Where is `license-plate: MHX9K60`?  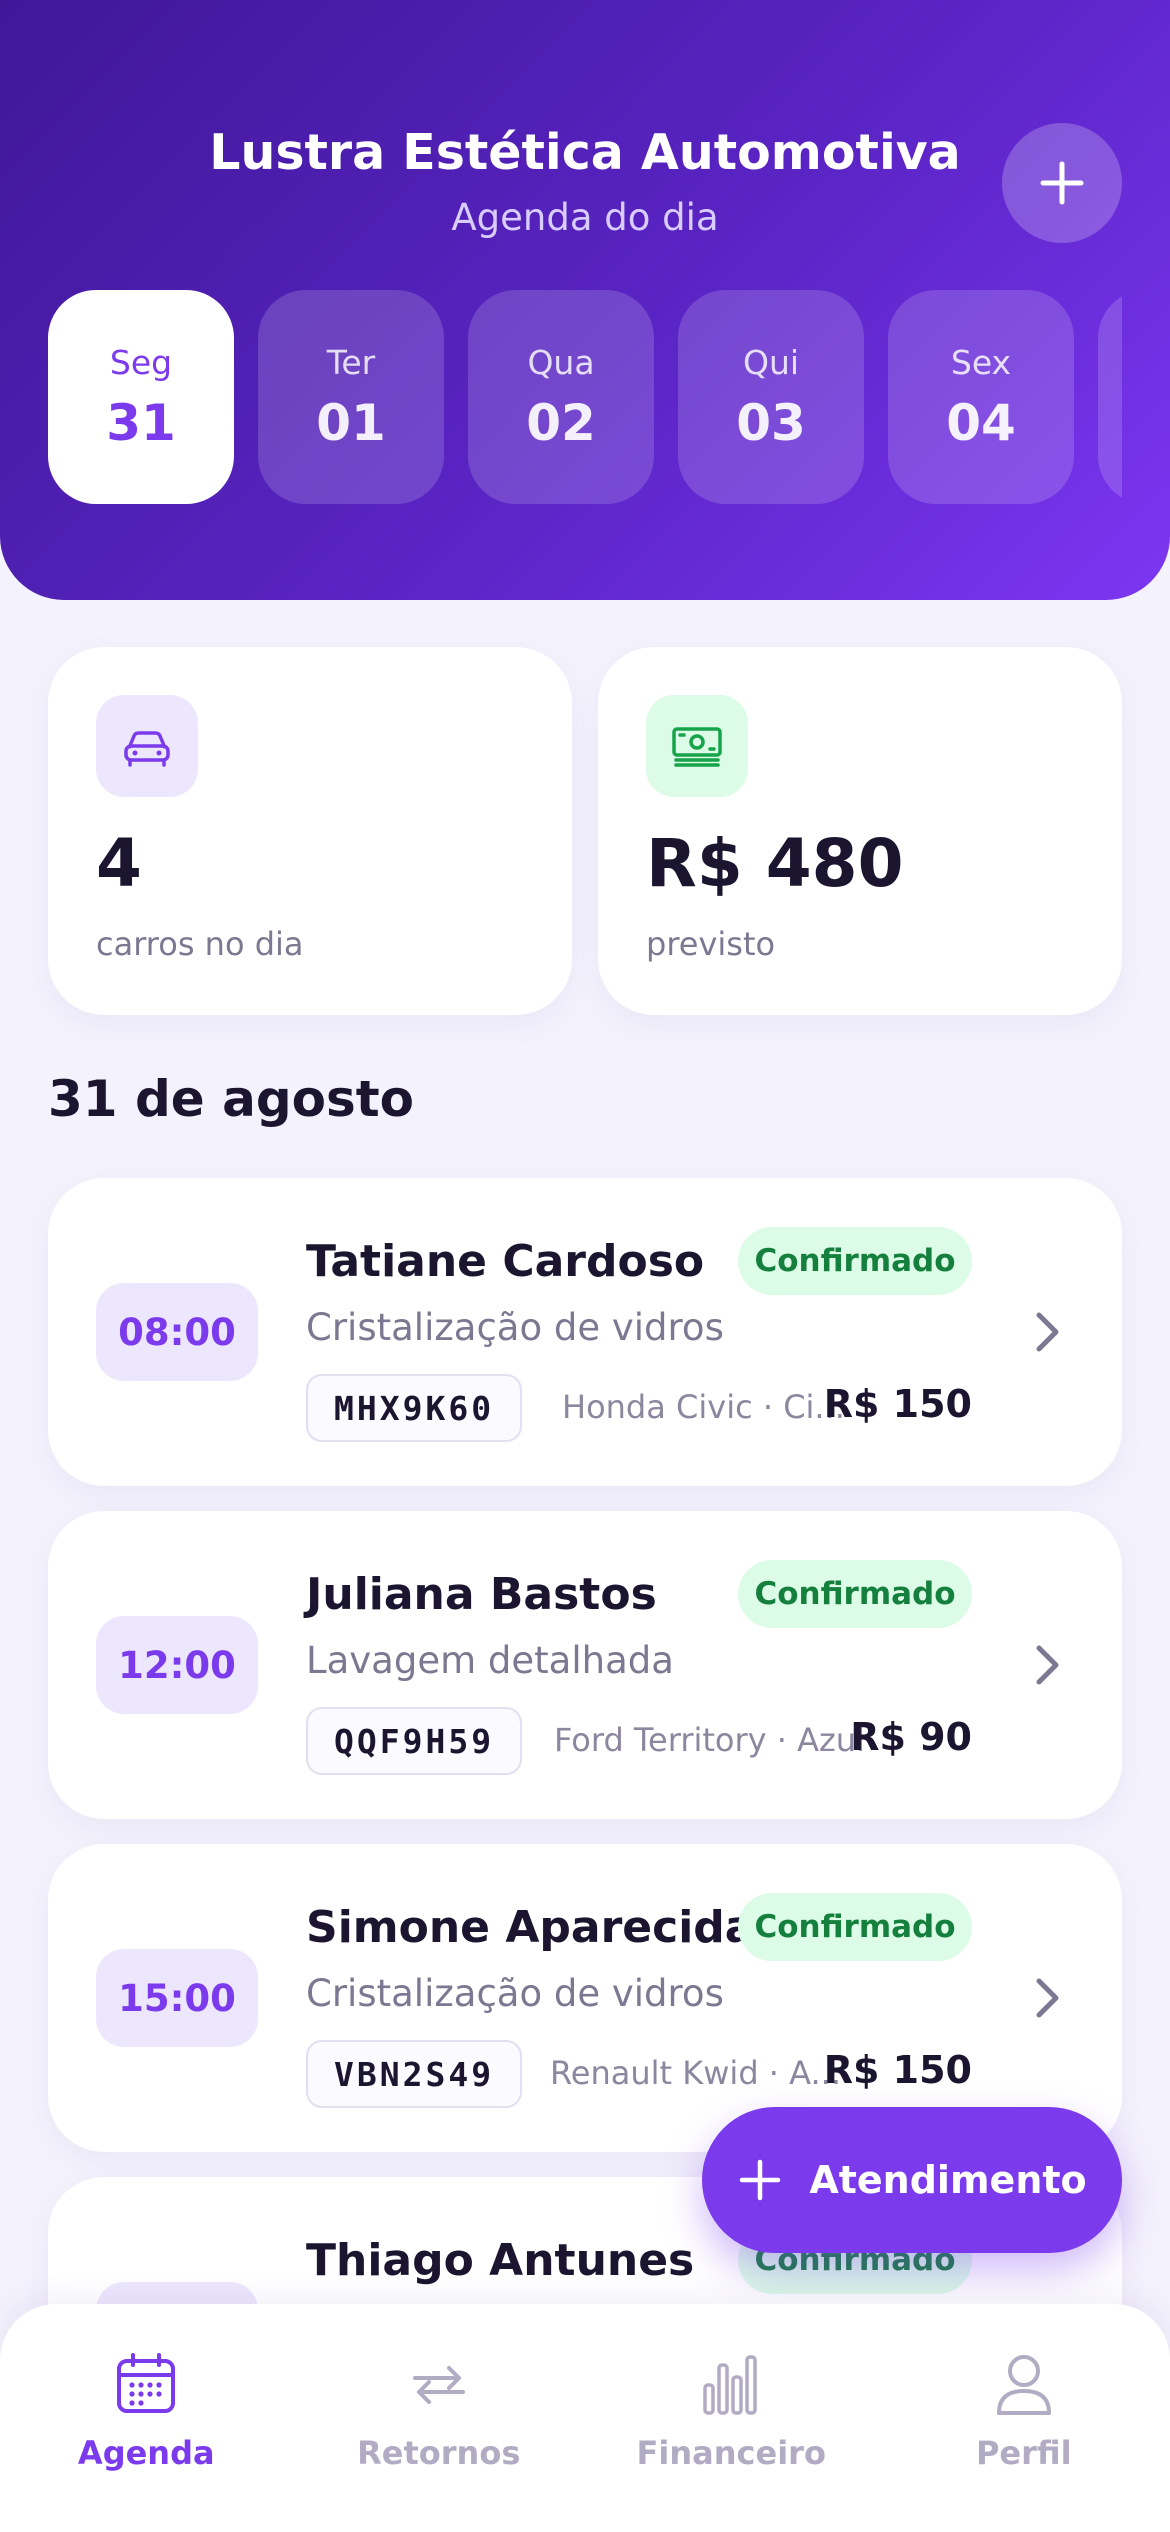
license-plate: MHX9K60 is located at coordinates (414, 1408).